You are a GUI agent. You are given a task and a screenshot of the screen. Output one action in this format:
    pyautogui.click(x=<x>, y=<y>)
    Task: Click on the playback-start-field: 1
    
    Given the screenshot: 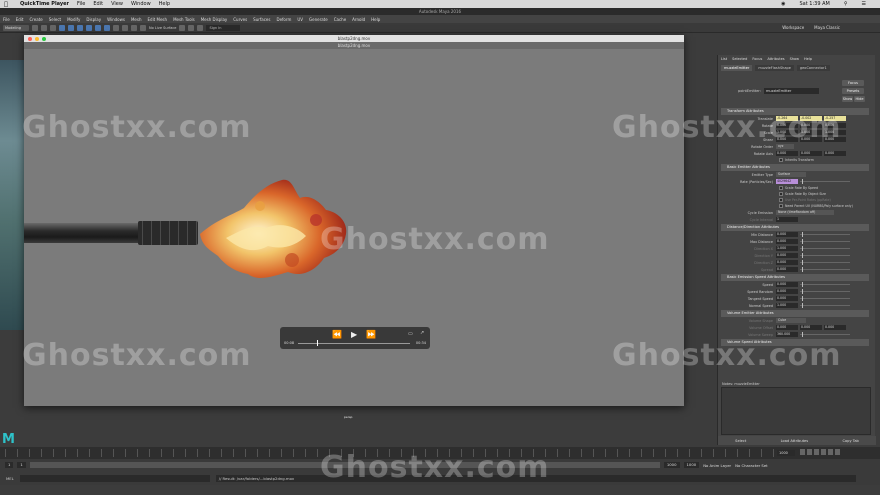 What is the action you would take?
    pyautogui.click(x=21, y=465)
    